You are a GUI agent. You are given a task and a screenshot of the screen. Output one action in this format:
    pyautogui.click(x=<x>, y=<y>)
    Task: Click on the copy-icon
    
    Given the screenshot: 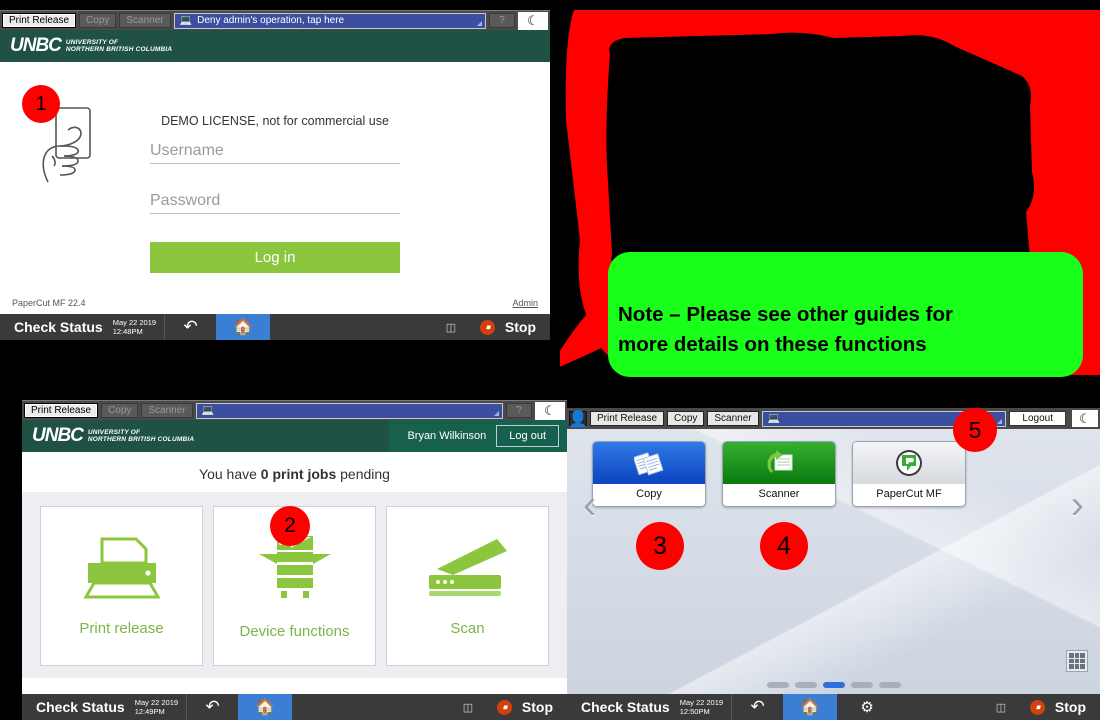 What is the action you would take?
    pyautogui.click(x=649, y=463)
    